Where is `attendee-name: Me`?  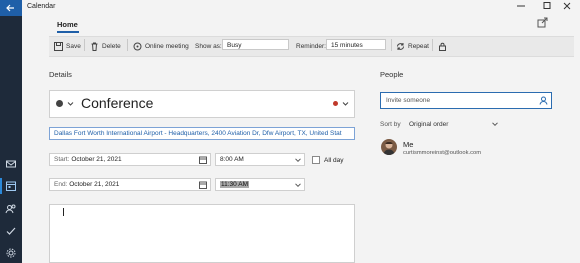
attendee-name: Me is located at coordinates (408, 144).